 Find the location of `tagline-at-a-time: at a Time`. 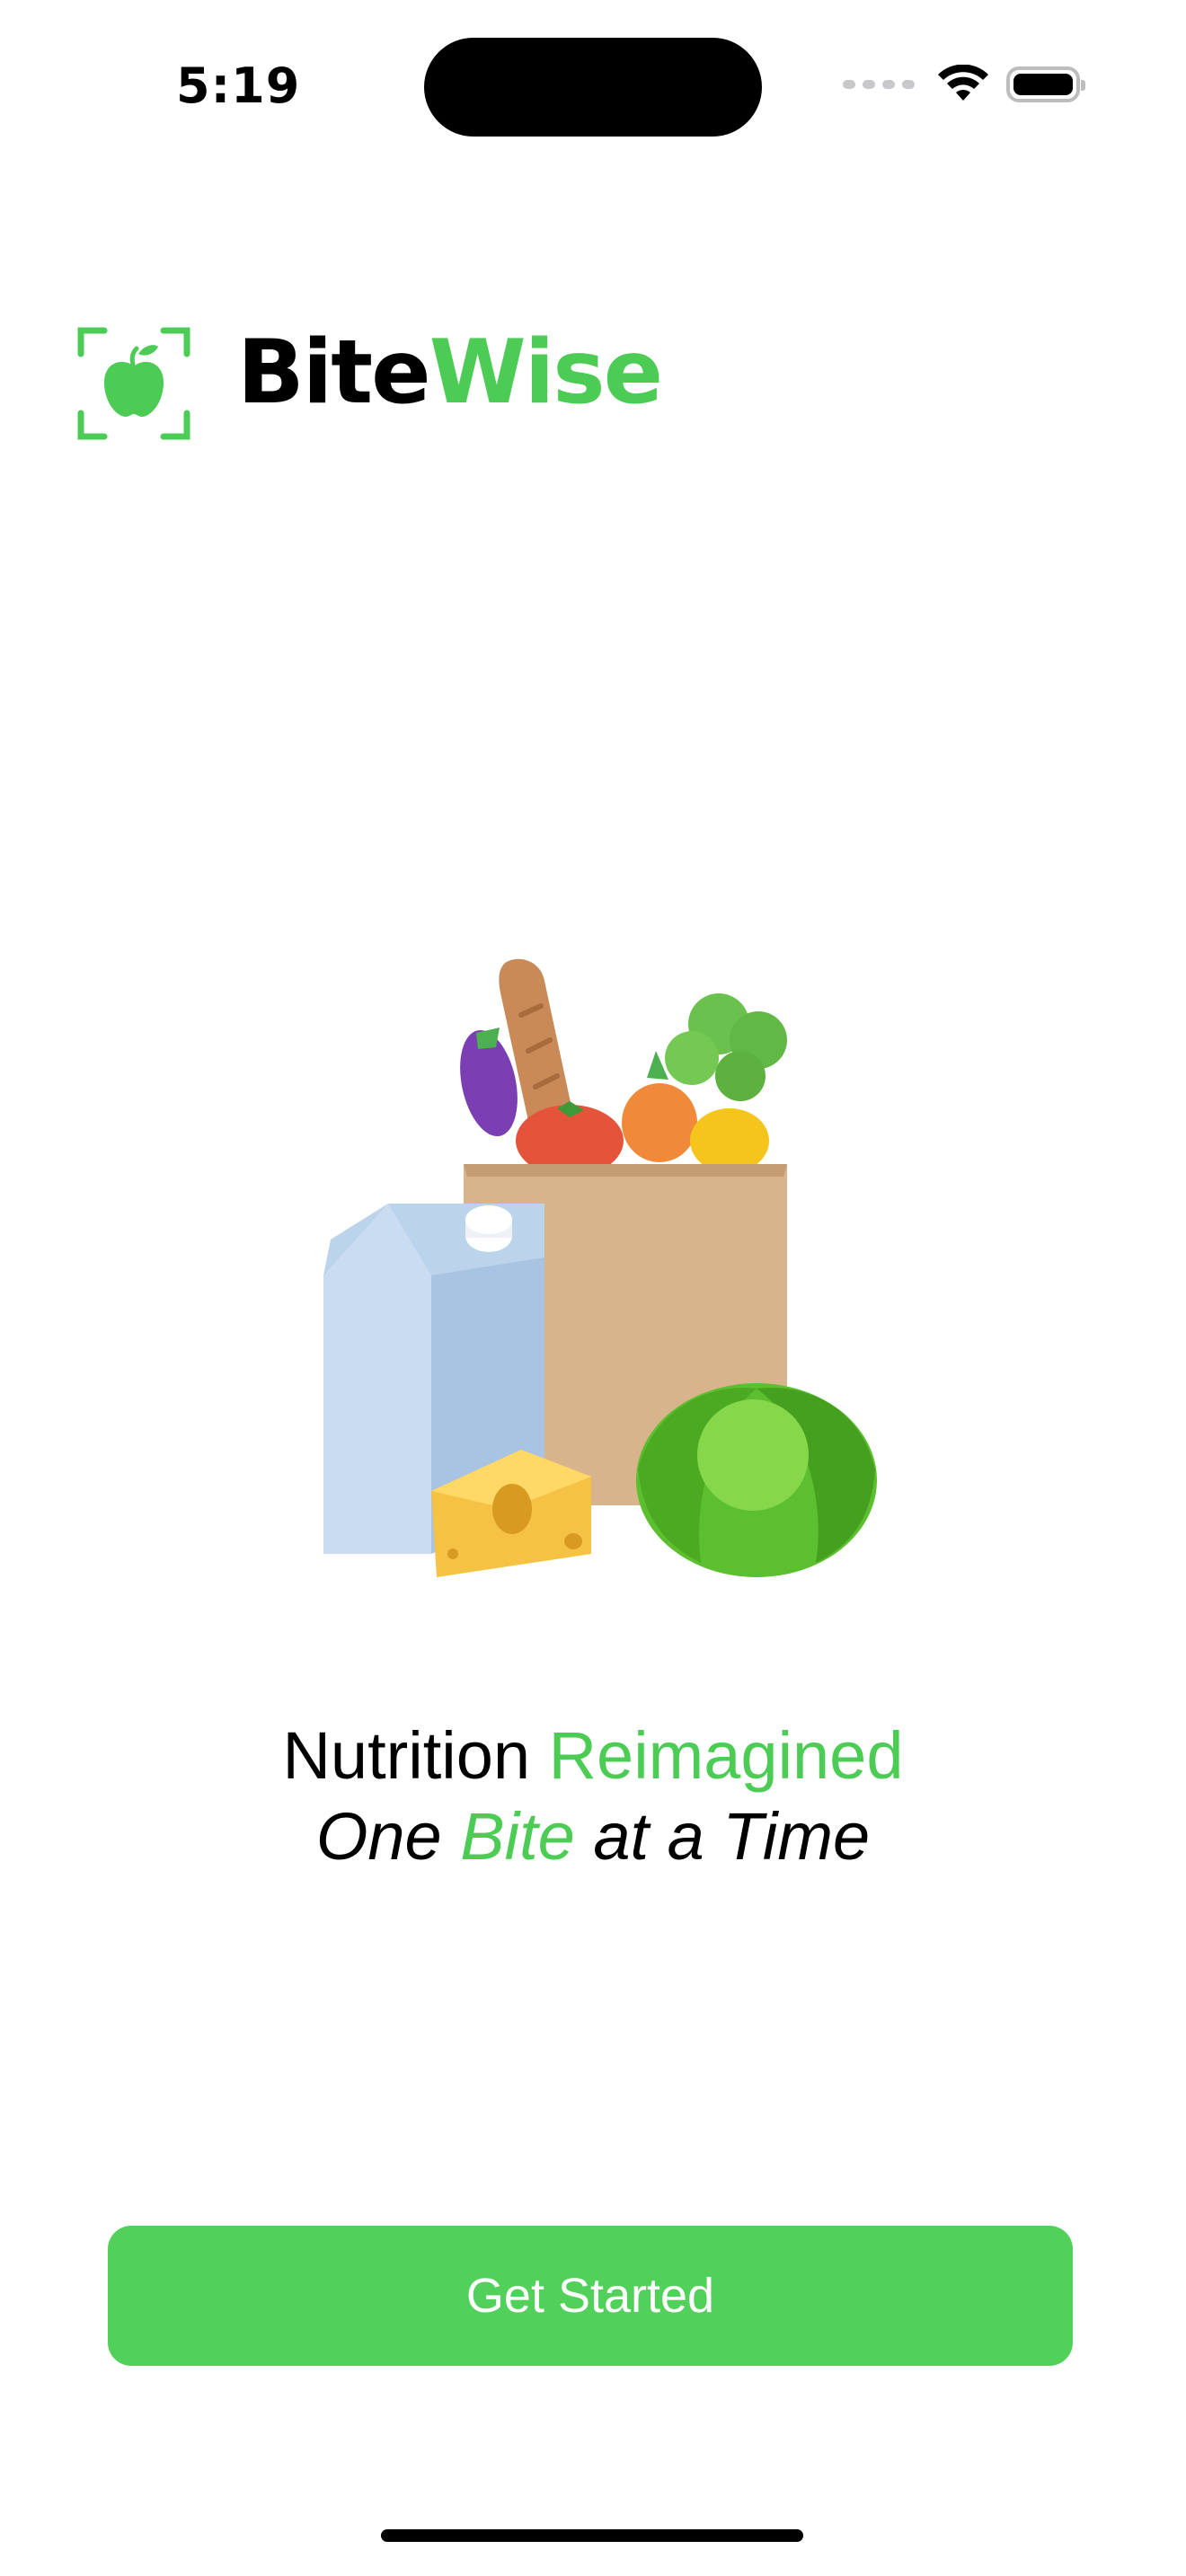

tagline-at-a-time: at a Time is located at coordinates (722, 1836).